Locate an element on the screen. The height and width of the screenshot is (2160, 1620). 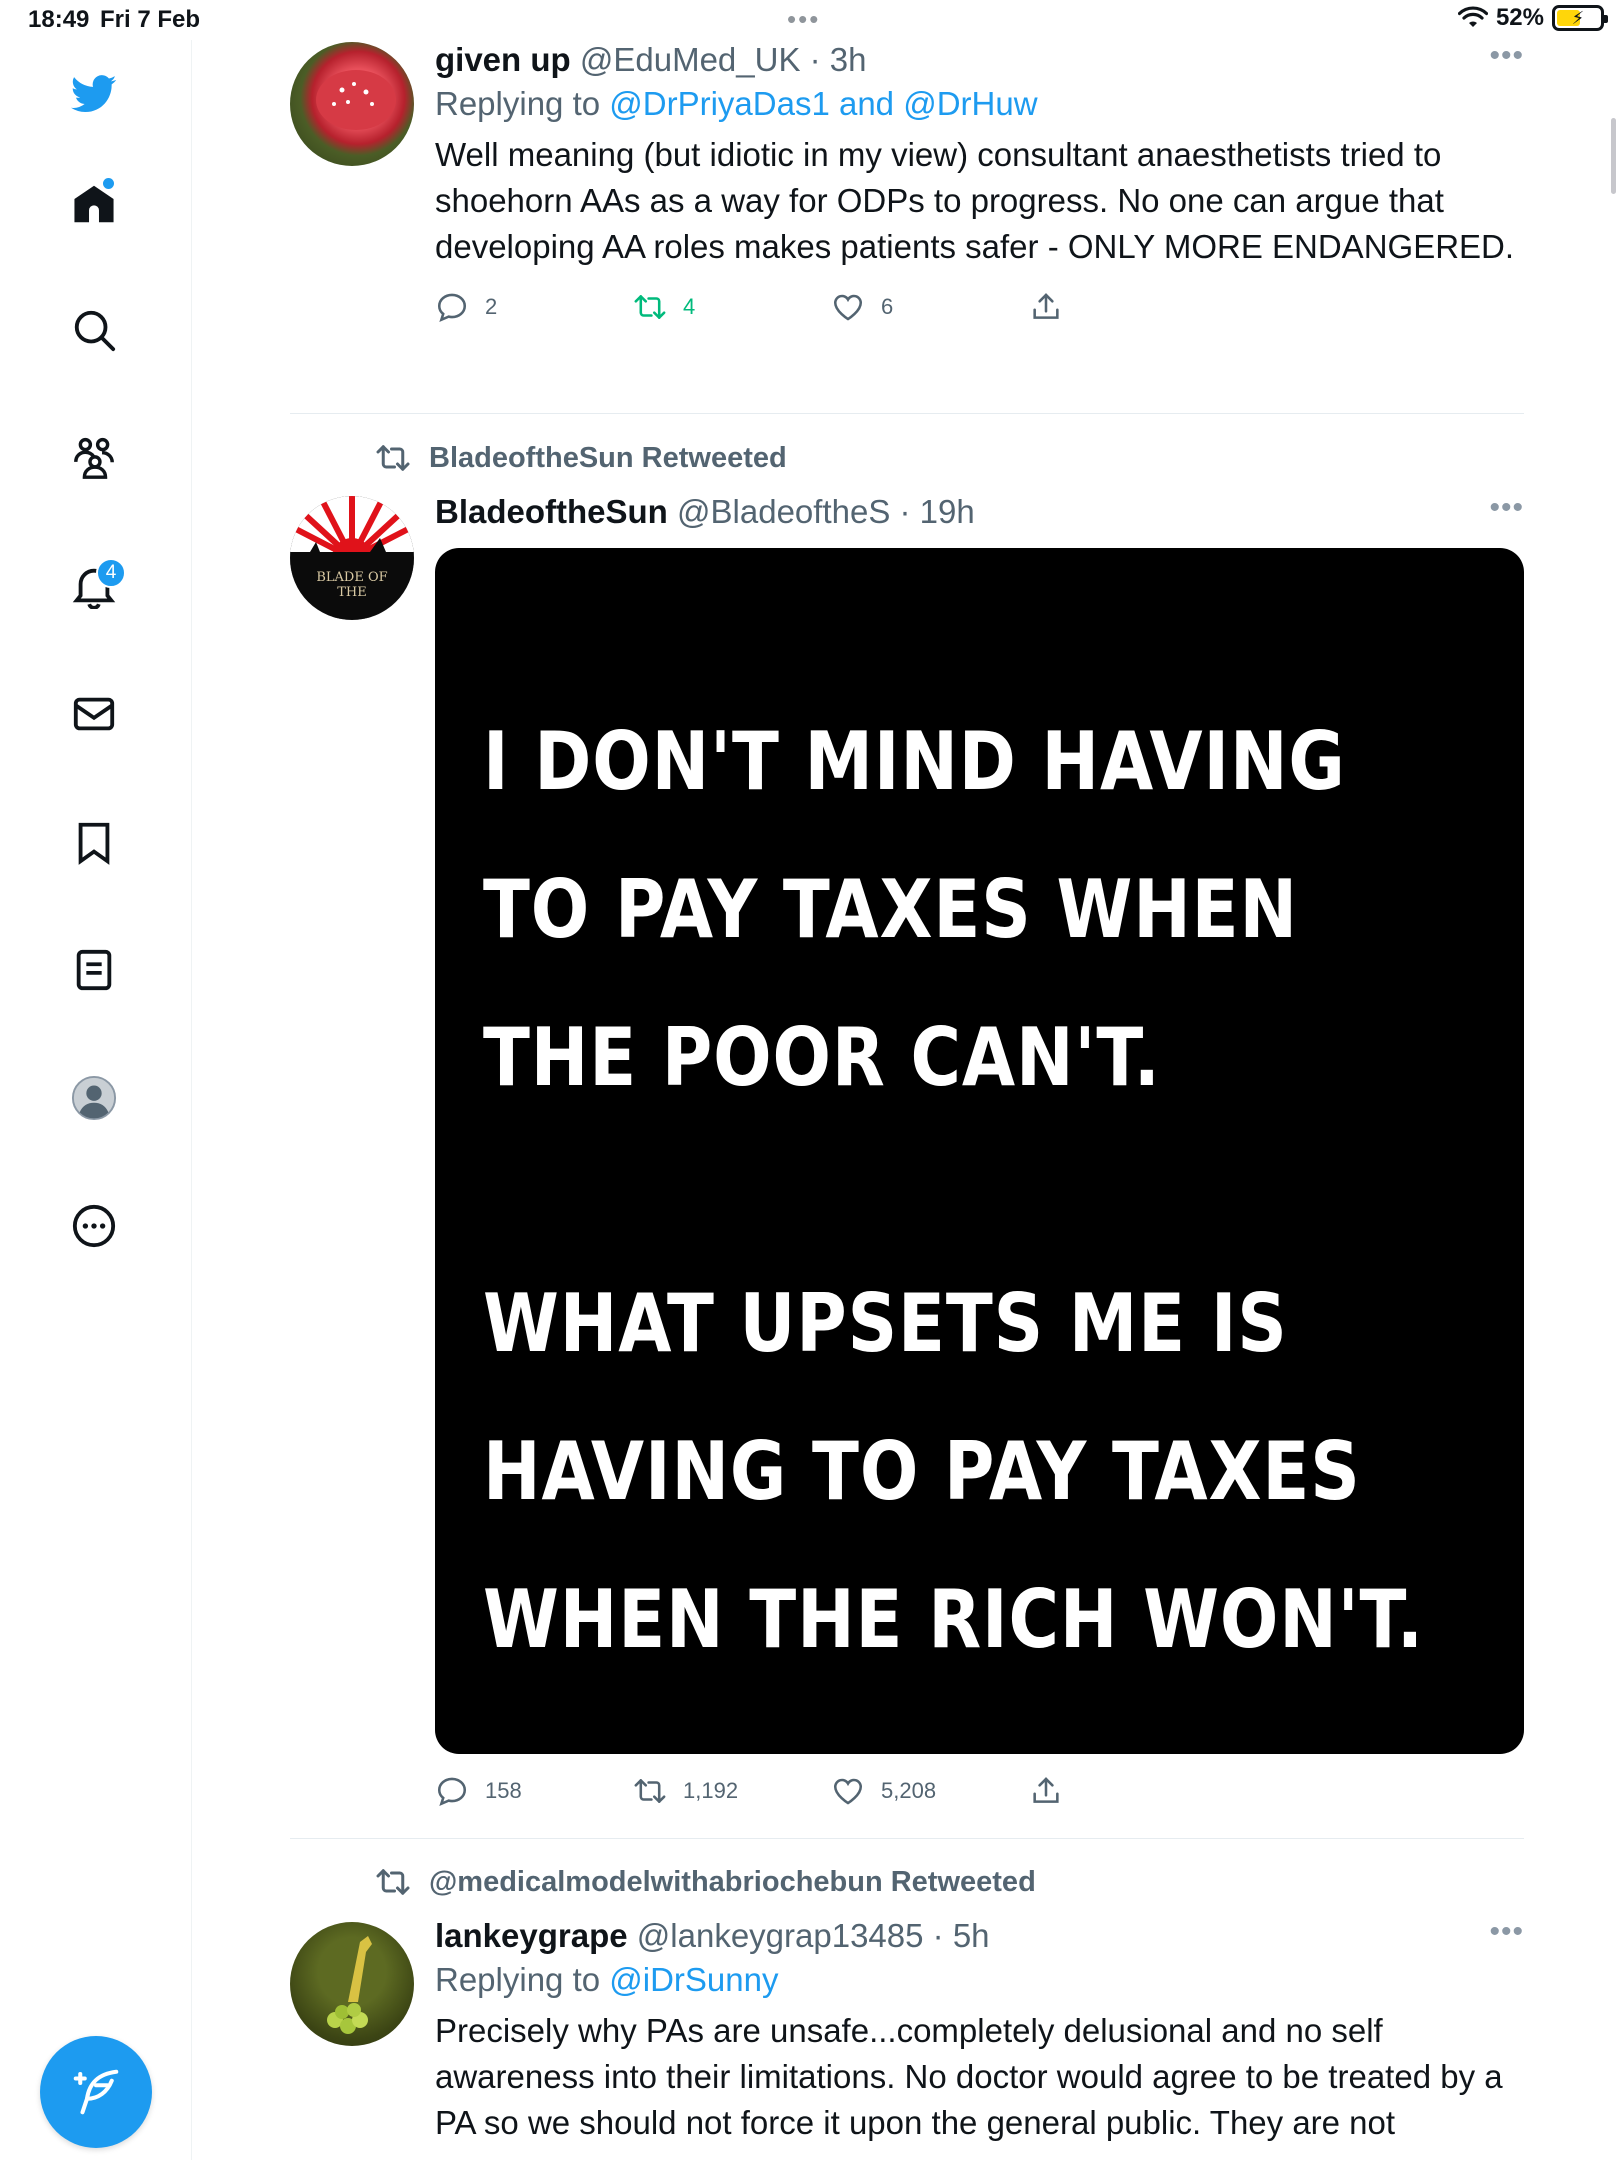
author-handle: @EduMed_UK is located at coordinates (690, 59).